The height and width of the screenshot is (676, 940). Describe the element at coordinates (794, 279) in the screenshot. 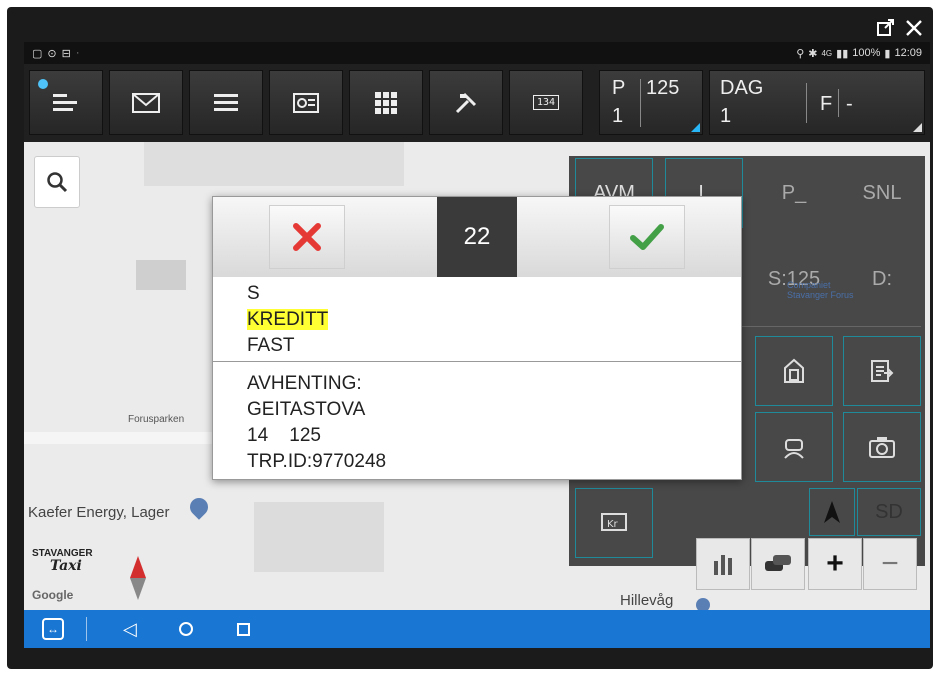

I see `s-125-button: S:125` at that location.